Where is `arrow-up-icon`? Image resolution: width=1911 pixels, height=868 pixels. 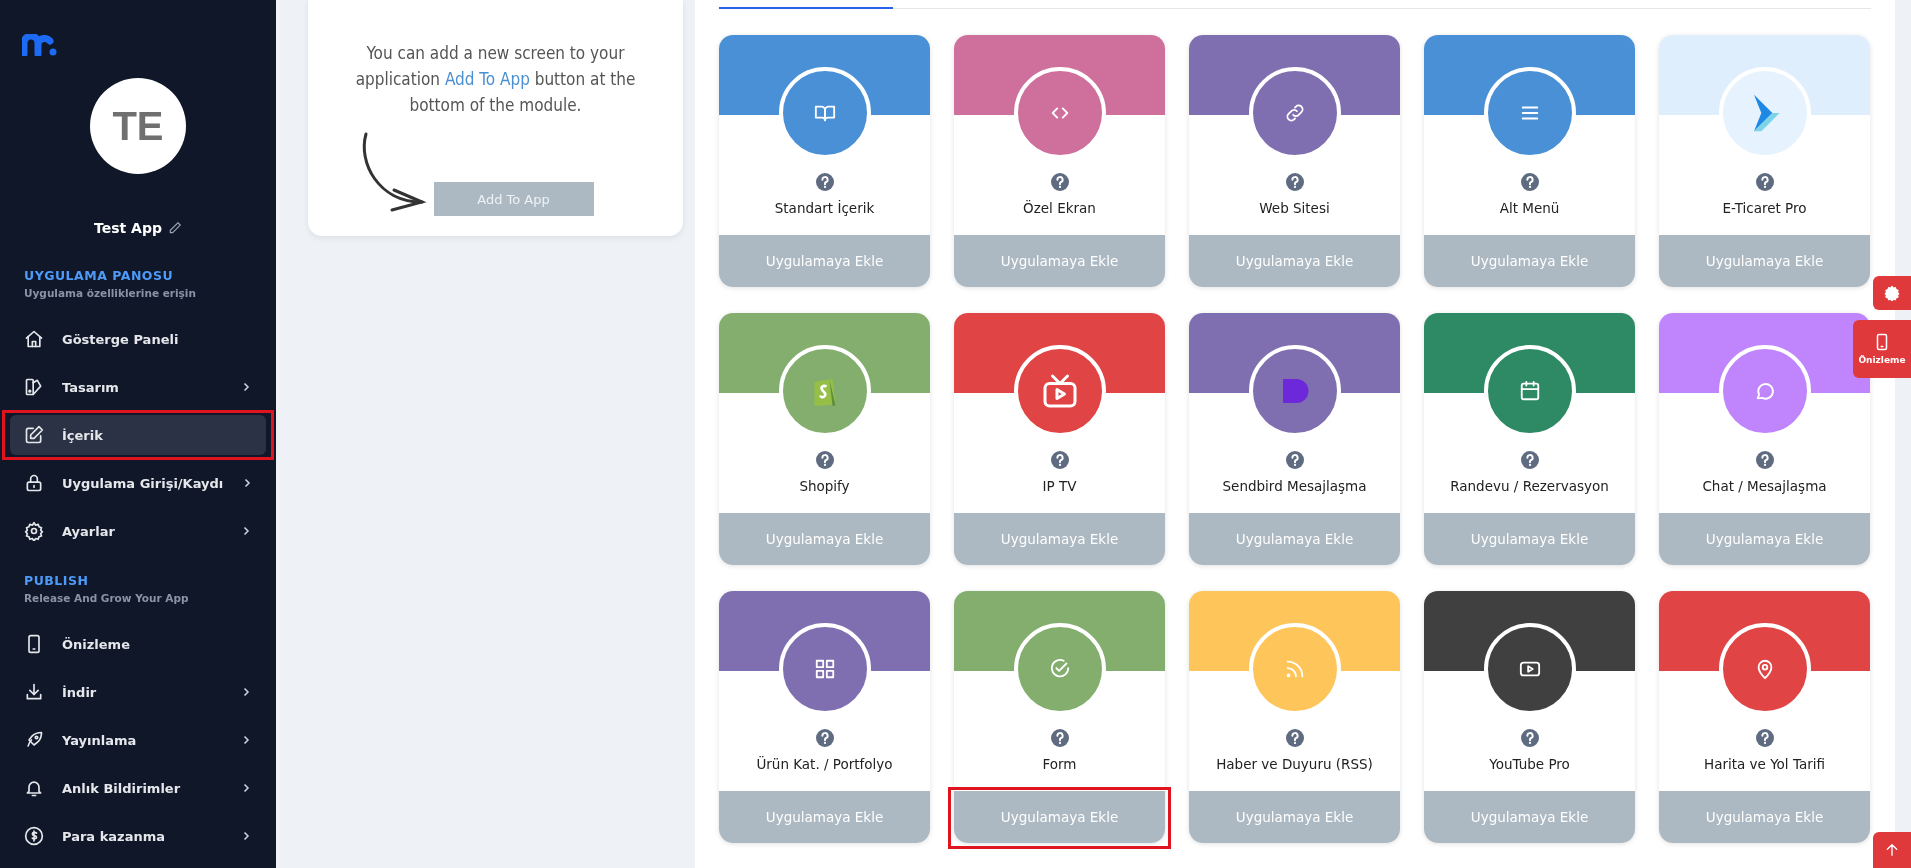
arrow-up-icon is located at coordinates (1892, 850).